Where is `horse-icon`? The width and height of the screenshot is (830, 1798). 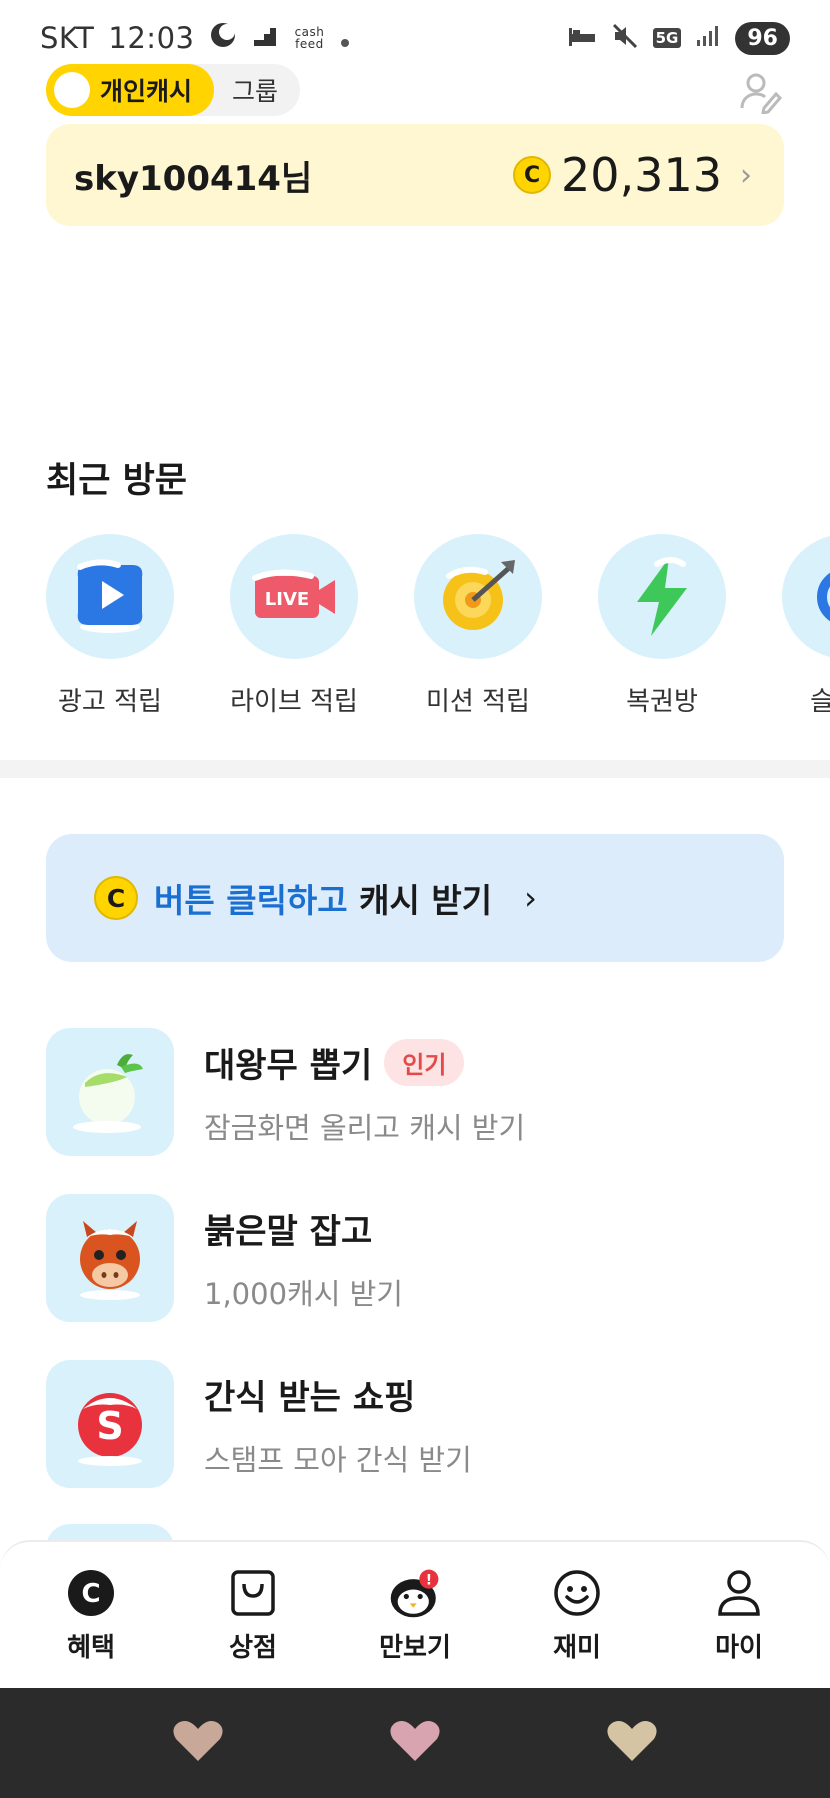 horse-icon is located at coordinates (110, 1258).